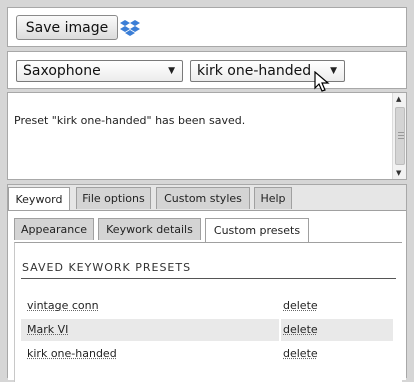  I want to click on preset-name-link: Mark VI, so click(47, 329).